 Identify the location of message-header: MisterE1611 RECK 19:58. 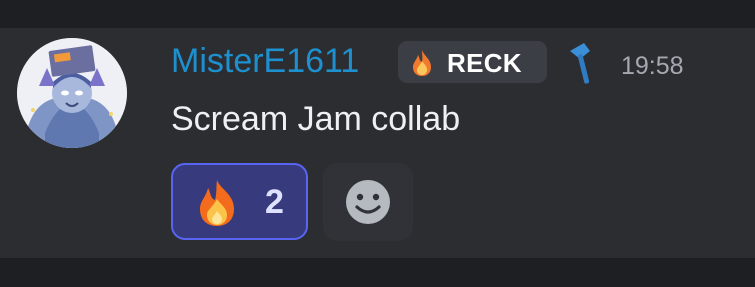
(451, 62).